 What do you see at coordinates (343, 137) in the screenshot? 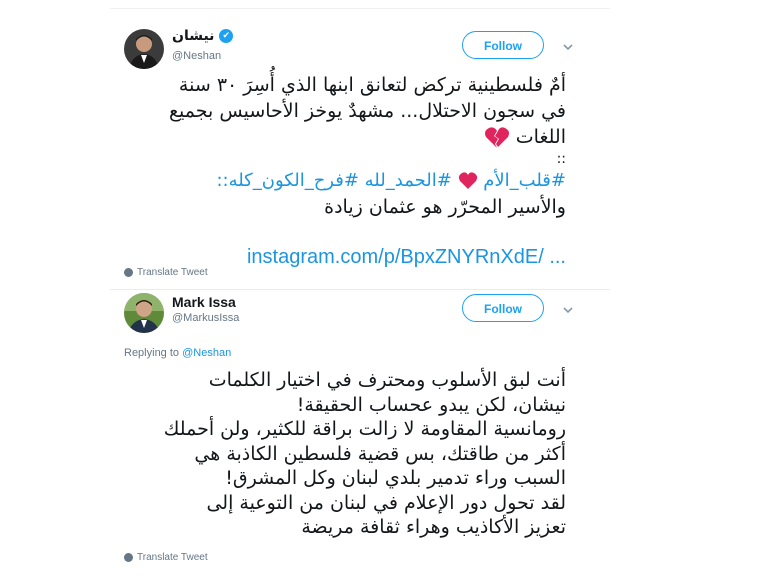
I see `tweet-text-line: اللغات` at bounding box center [343, 137].